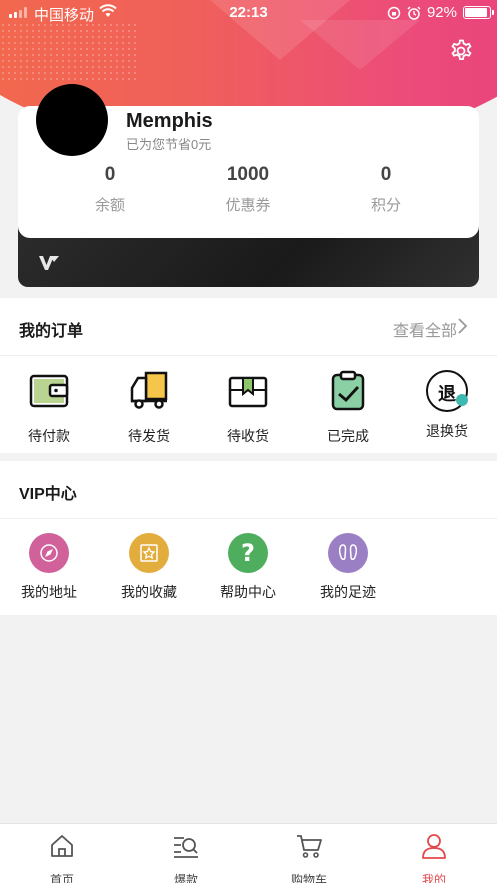 This screenshot has height=883, width=497. What do you see at coordinates (49, 592) in the screenshot?
I see `vip-item-label: 我的地址` at bounding box center [49, 592].